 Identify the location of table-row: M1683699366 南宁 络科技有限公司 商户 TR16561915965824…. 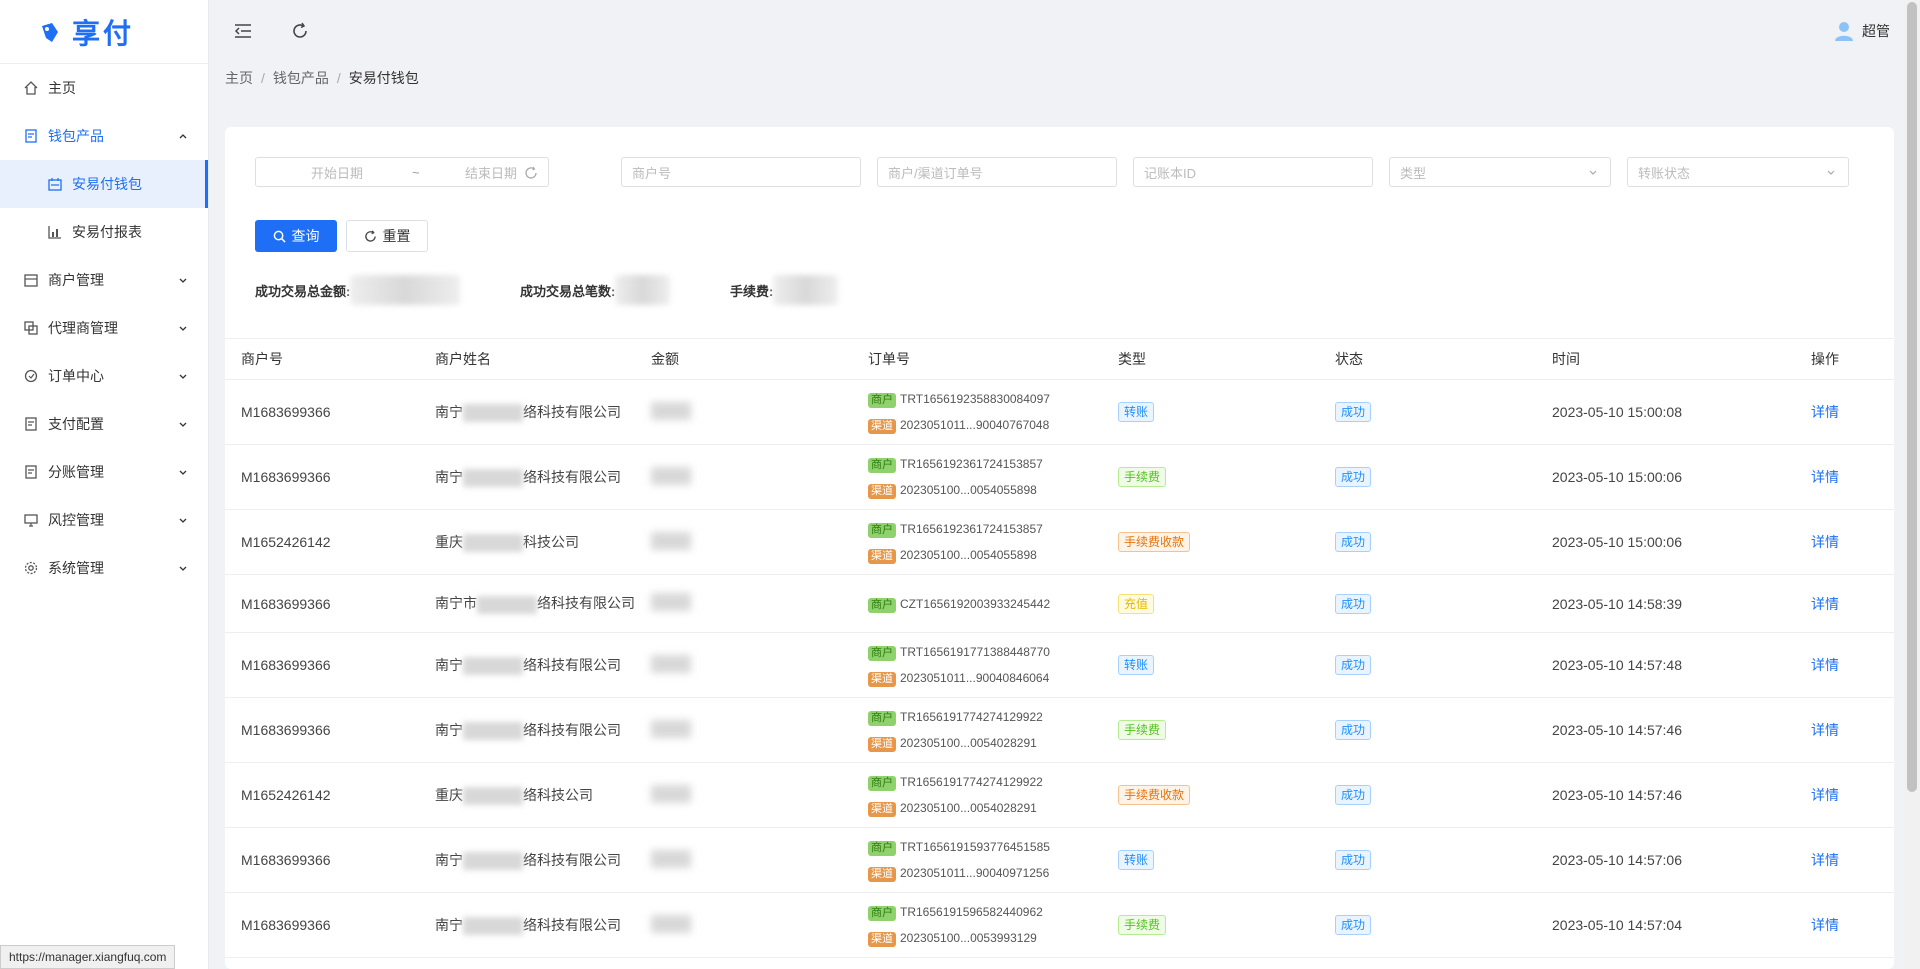
(1059, 925).